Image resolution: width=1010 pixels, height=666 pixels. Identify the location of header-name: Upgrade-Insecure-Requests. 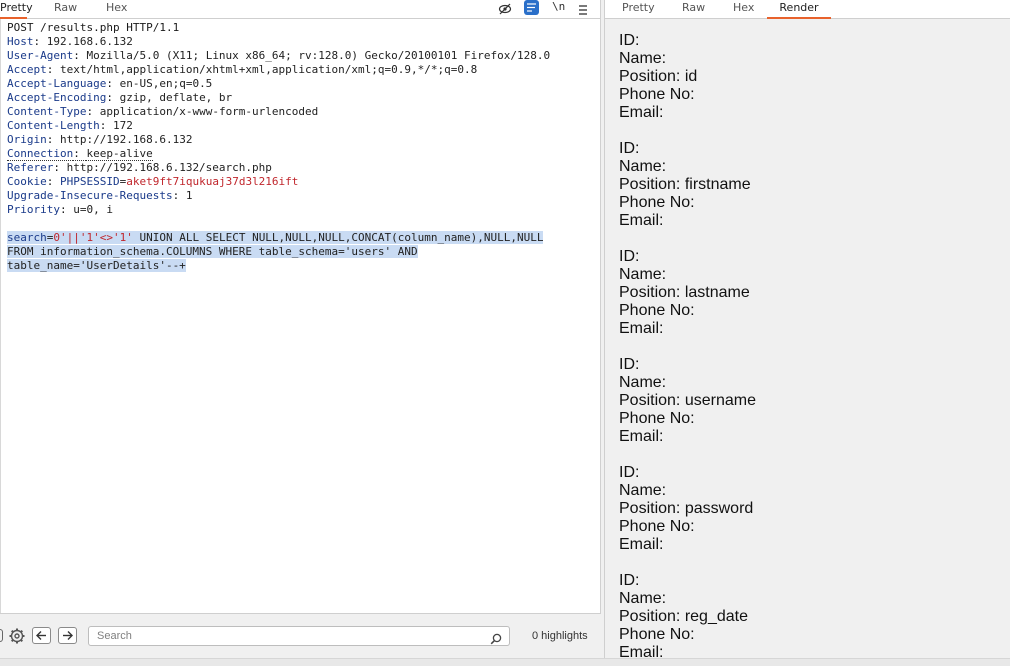
(90, 195).